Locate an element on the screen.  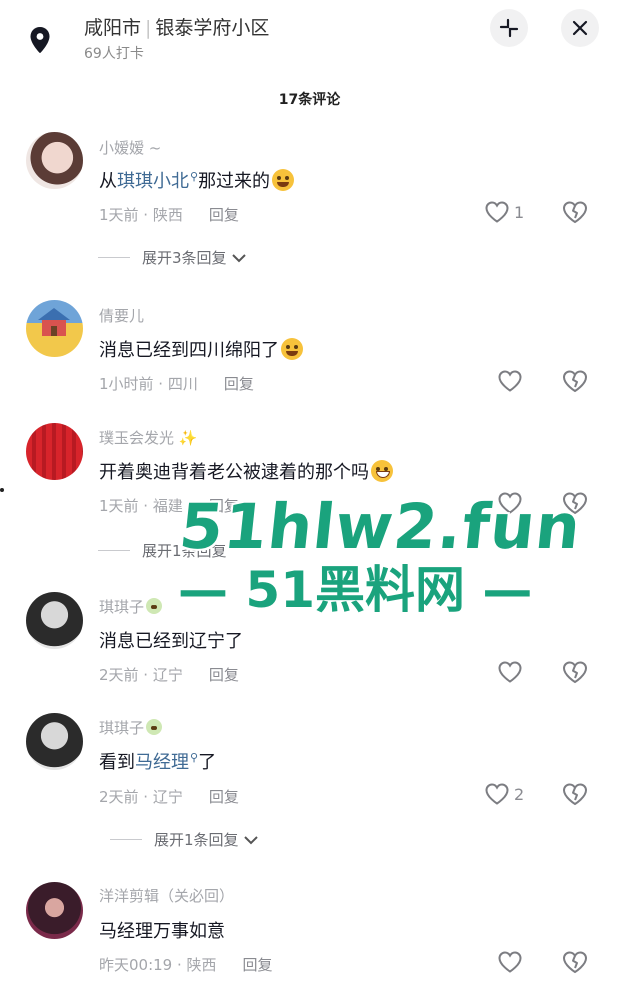
expand-replies-button: 展开3条回复 is located at coordinates (172, 257).